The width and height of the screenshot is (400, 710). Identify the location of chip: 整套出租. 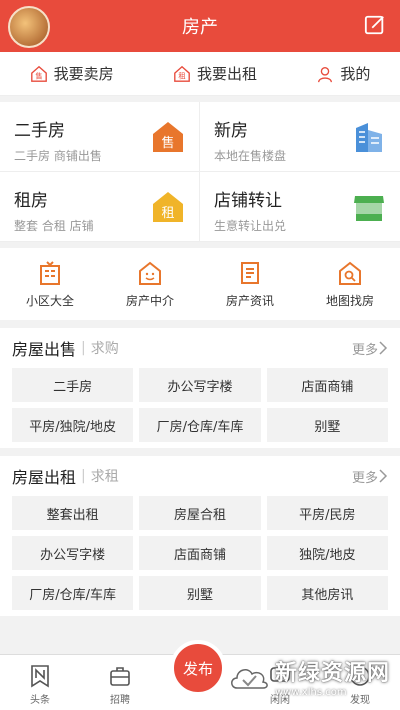
(73, 513).